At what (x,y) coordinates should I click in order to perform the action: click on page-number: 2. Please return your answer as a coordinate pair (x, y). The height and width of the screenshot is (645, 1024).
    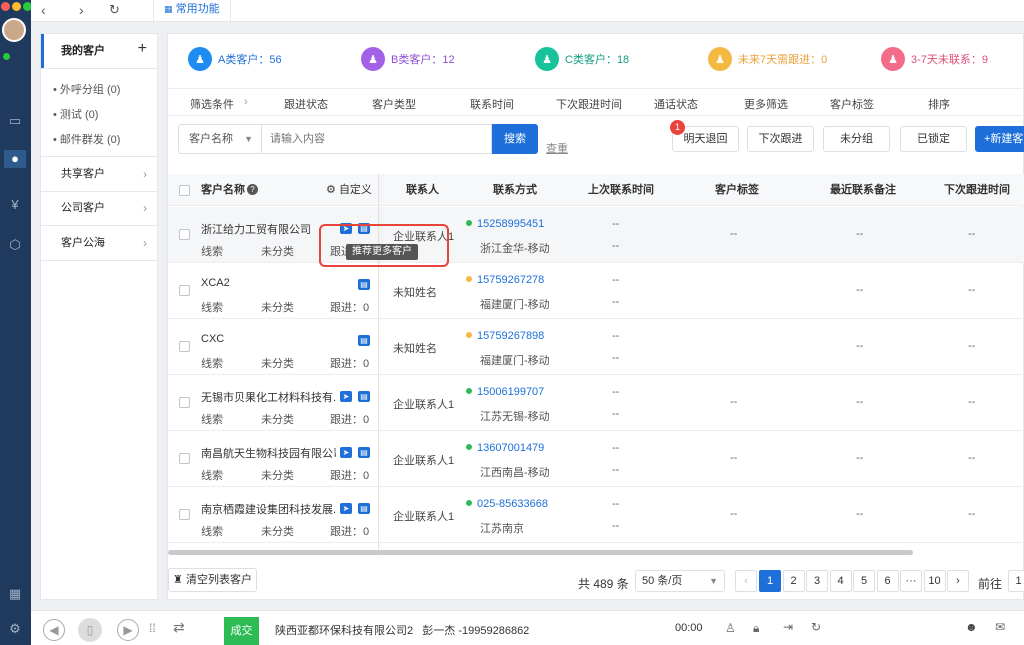
    Looking at the image, I should click on (793, 581).